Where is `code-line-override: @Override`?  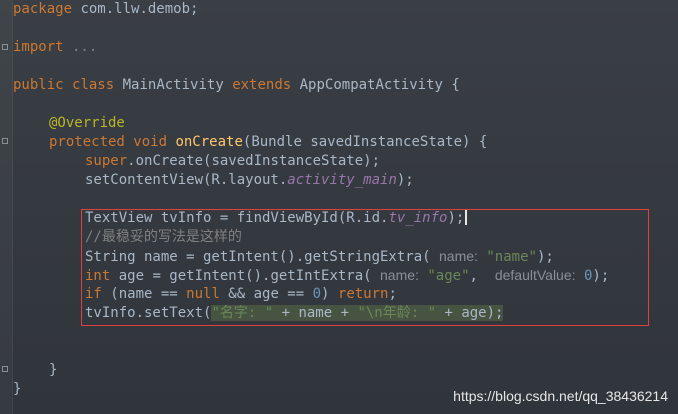 code-line-override: @Override is located at coordinates (87, 123).